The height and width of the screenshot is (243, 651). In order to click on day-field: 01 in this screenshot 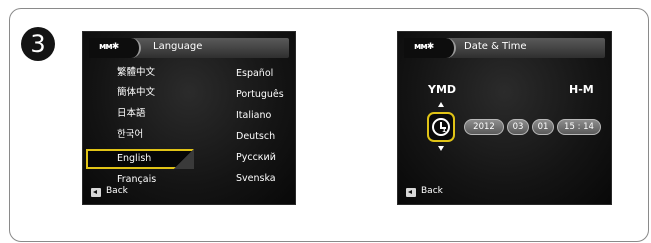, I will do `click(543, 127)`.